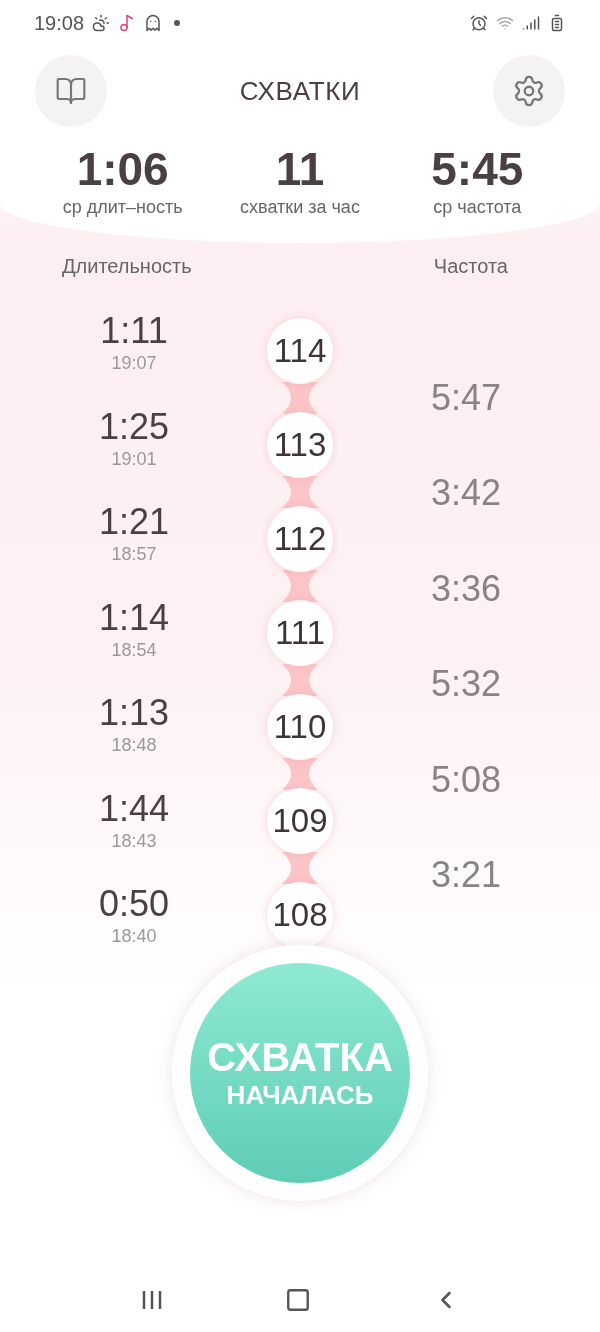  Describe the element at coordinates (466, 493) in the screenshot. I see `interval-value: 3:42` at that location.